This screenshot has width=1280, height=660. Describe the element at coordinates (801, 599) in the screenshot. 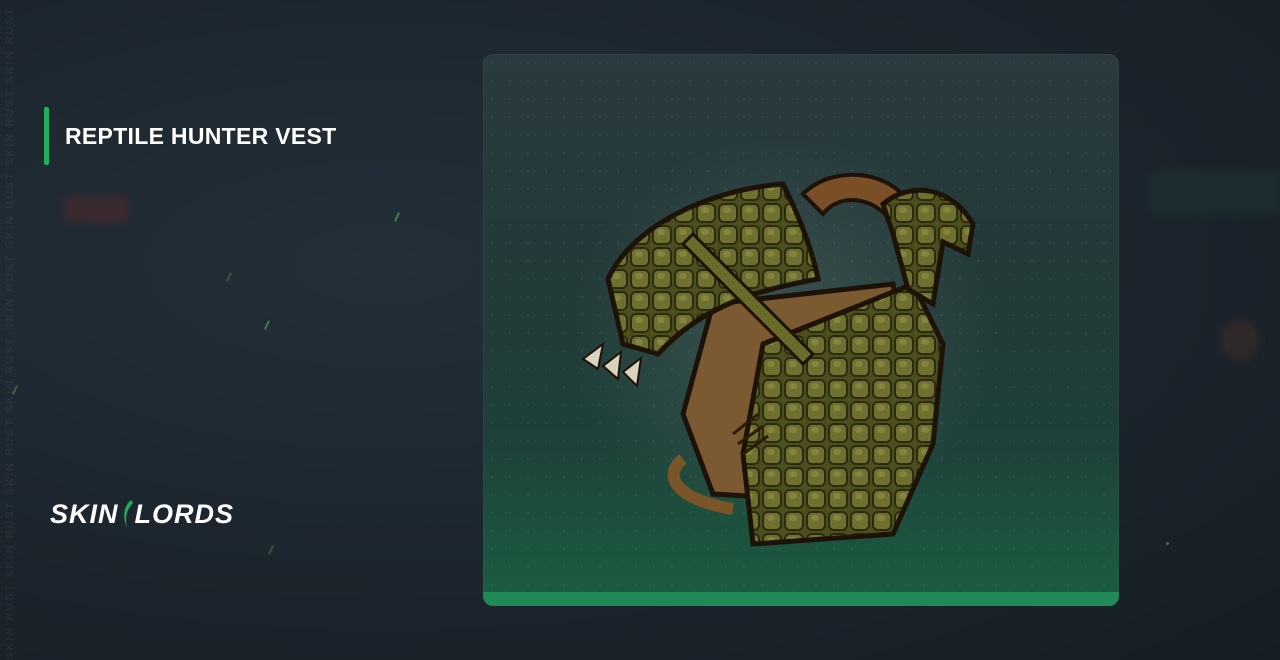

I see `rarity-bar` at that location.